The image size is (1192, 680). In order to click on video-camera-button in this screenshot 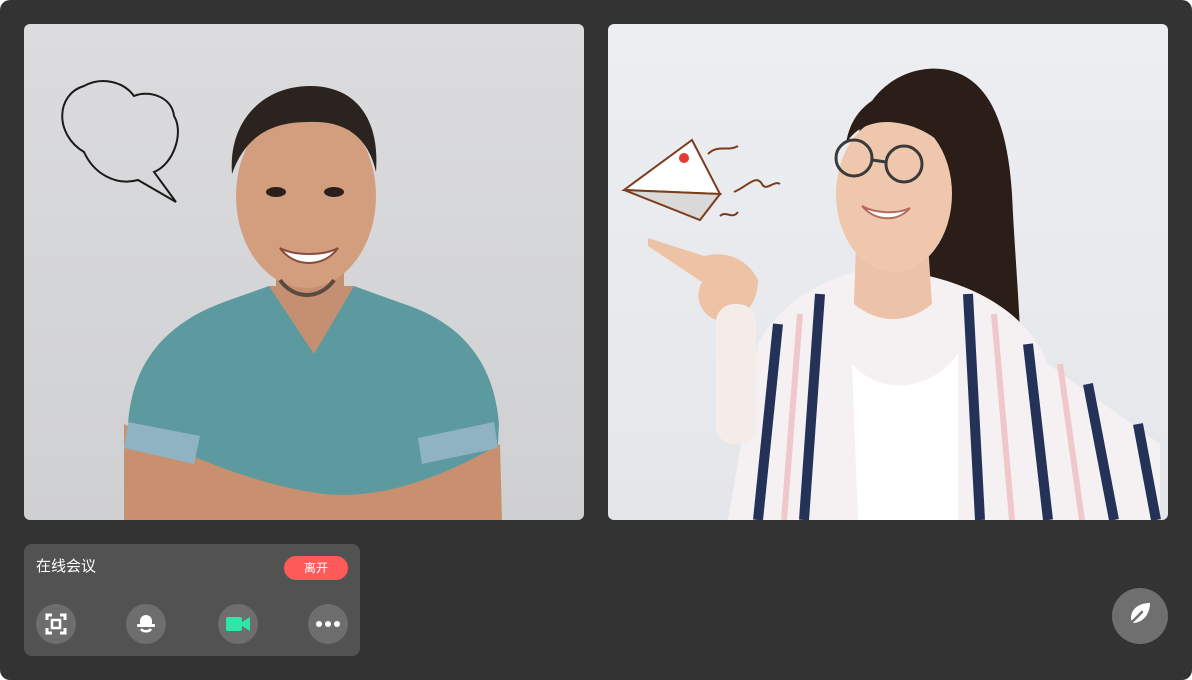, I will do `click(238, 624)`.